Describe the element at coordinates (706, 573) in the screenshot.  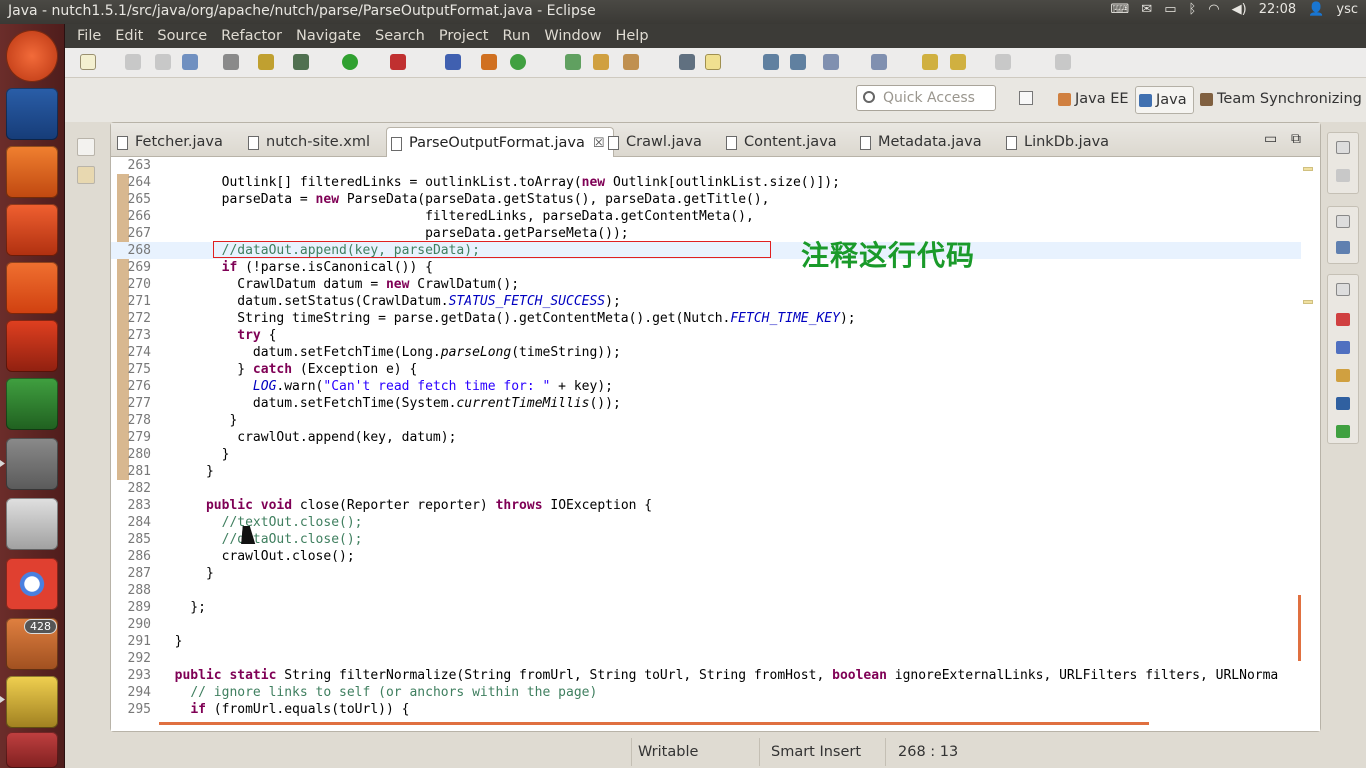
I see `code-line: 287 }` at that location.